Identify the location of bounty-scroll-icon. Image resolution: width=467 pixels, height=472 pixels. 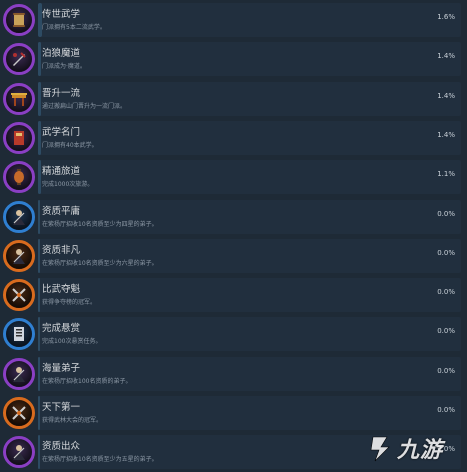
(19, 334).